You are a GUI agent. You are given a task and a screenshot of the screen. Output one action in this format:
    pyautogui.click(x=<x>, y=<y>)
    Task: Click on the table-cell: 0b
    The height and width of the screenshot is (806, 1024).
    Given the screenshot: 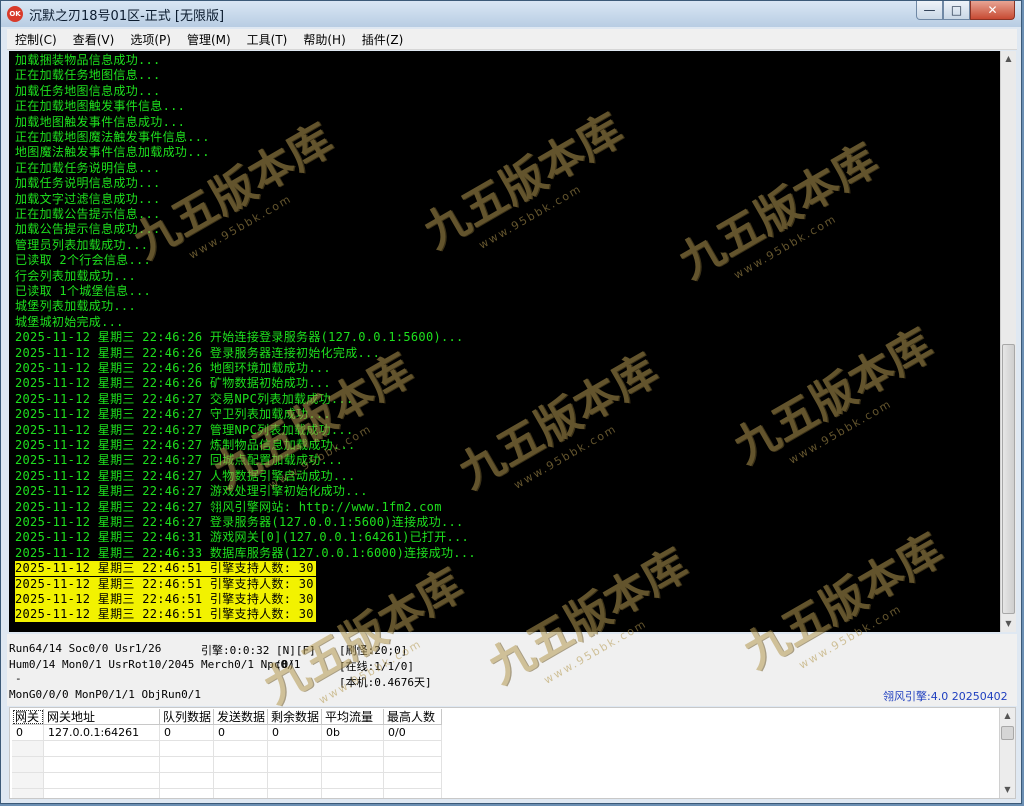 What is the action you would take?
    pyautogui.click(x=353, y=733)
    